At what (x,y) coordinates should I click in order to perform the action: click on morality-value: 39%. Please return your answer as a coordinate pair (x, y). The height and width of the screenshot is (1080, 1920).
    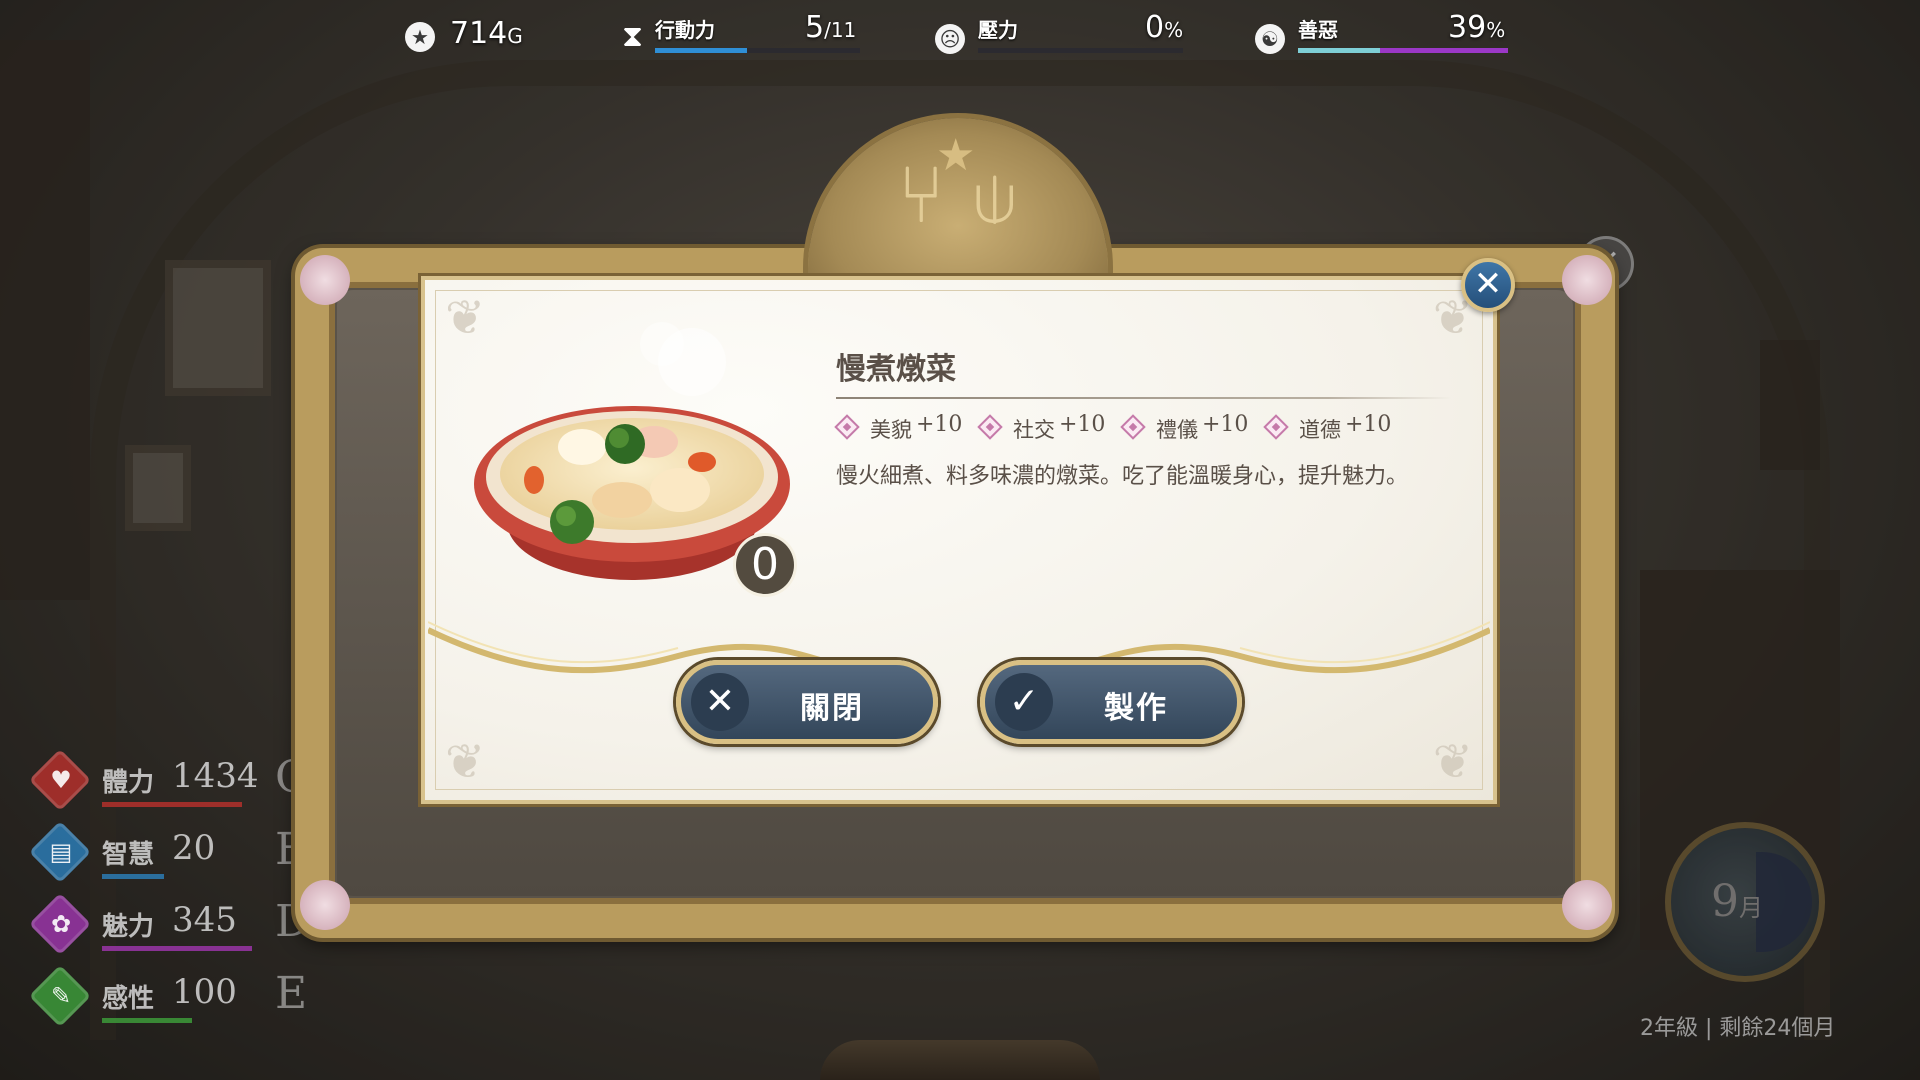
    Looking at the image, I should click on (1477, 27).